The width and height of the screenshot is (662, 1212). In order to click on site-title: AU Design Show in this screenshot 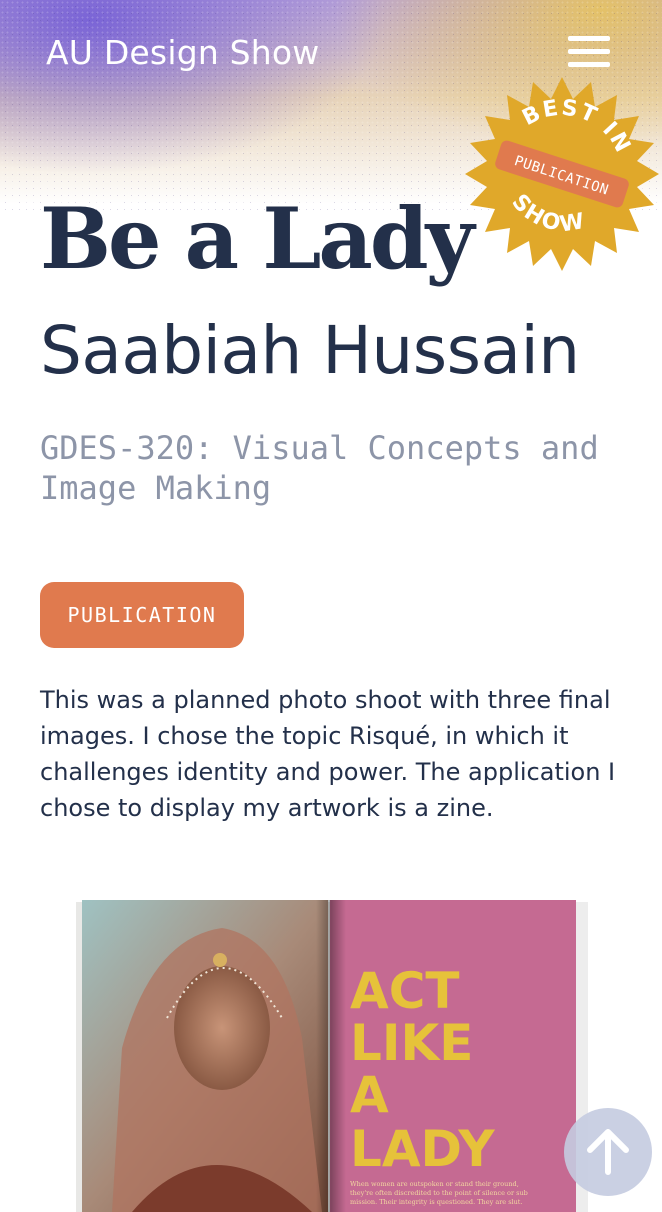, I will do `click(183, 52)`.